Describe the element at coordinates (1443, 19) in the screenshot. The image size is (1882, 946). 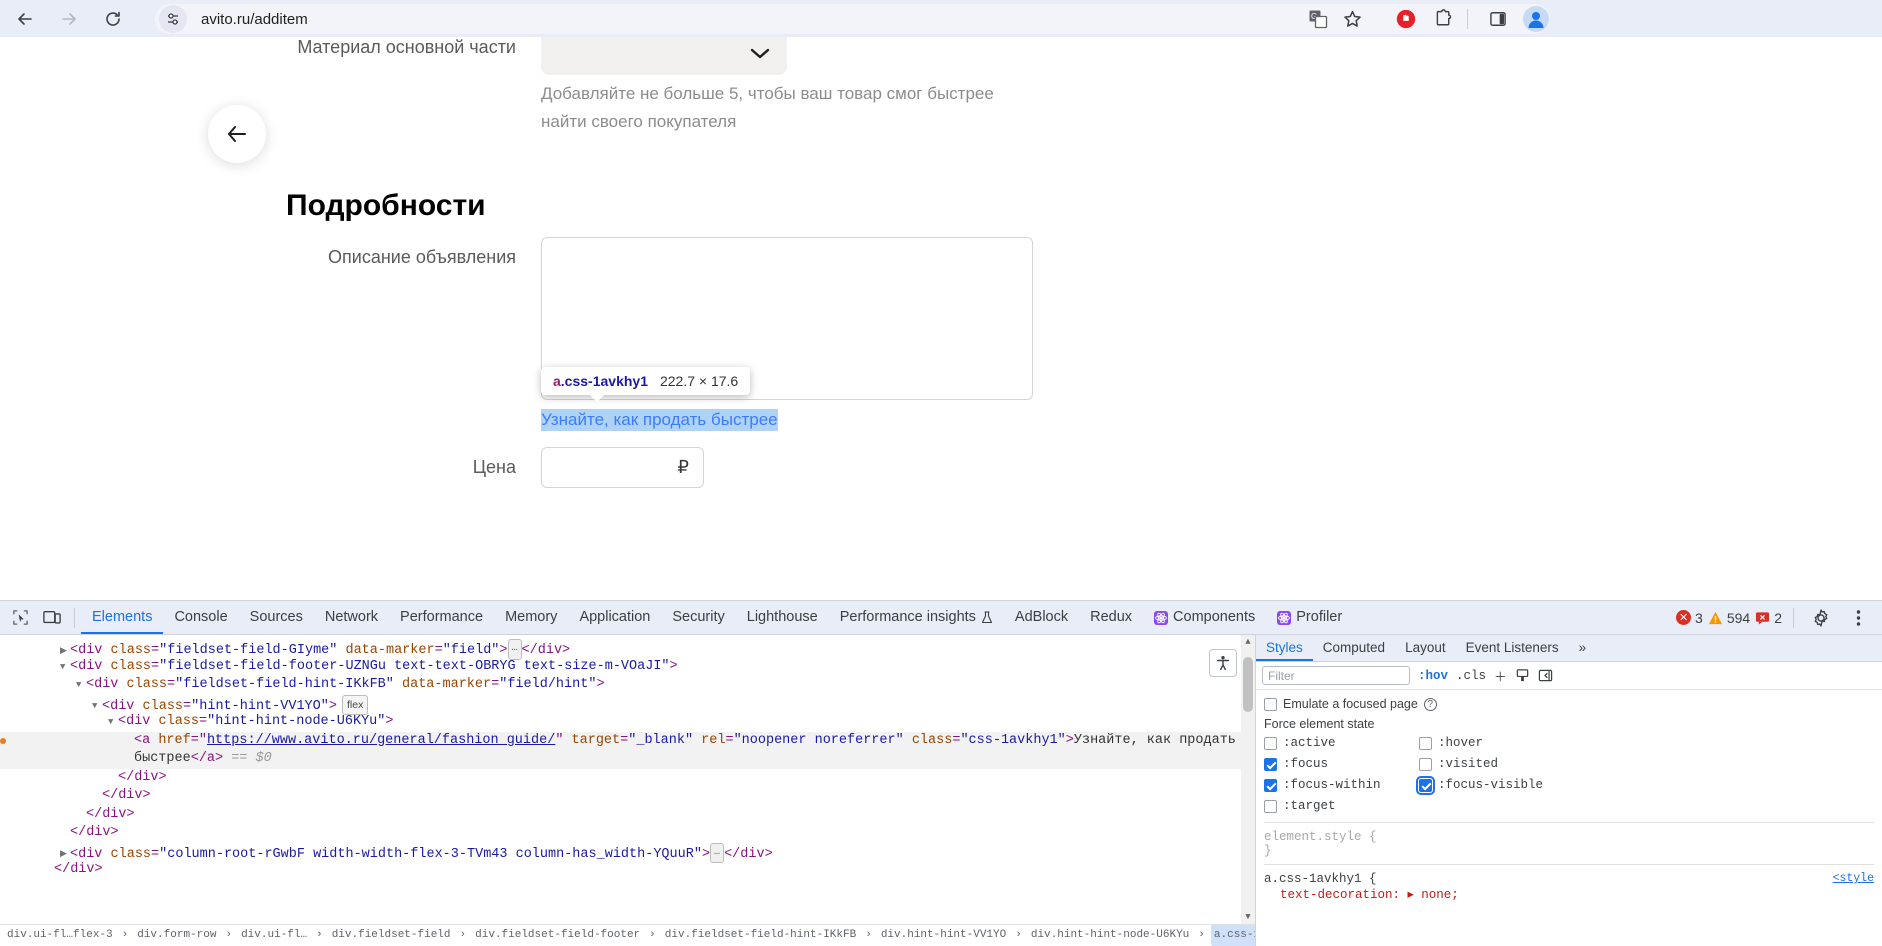
I see `extensions-button` at that location.